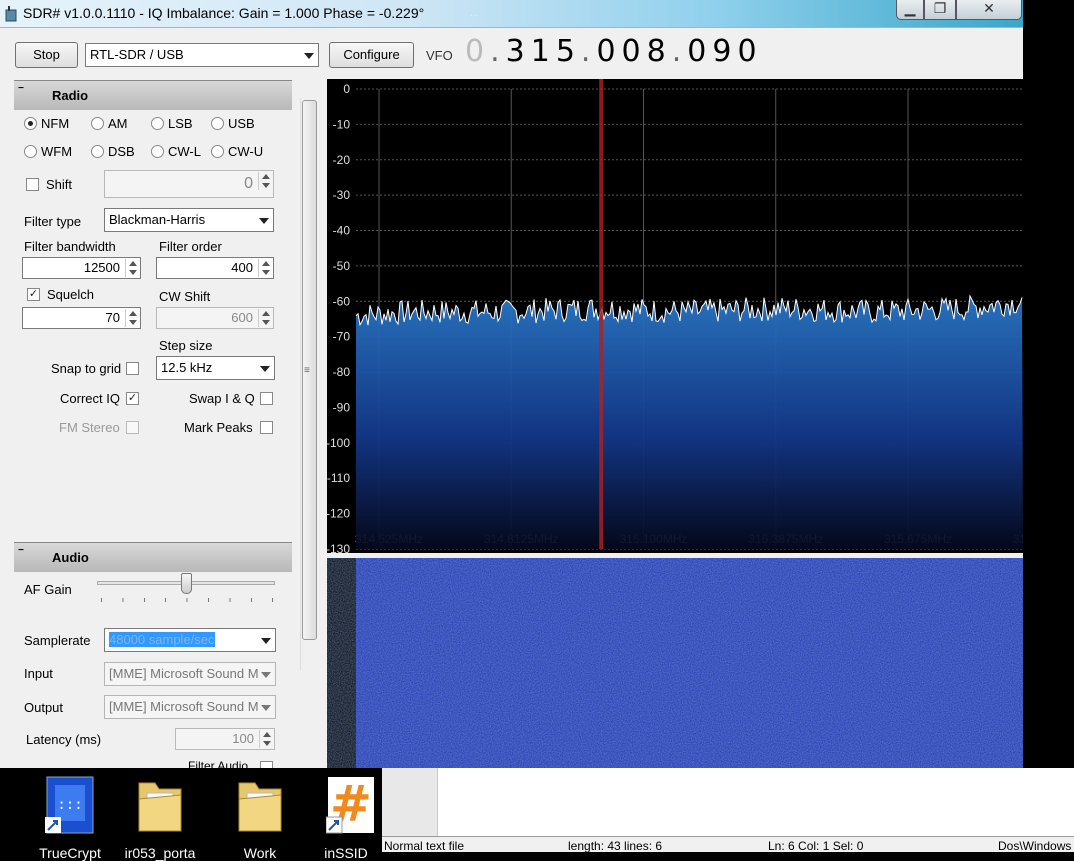 This screenshot has height=861, width=1074. What do you see at coordinates (218, 764) in the screenshot?
I see `filter-audio-label: Filter Audio` at bounding box center [218, 764].